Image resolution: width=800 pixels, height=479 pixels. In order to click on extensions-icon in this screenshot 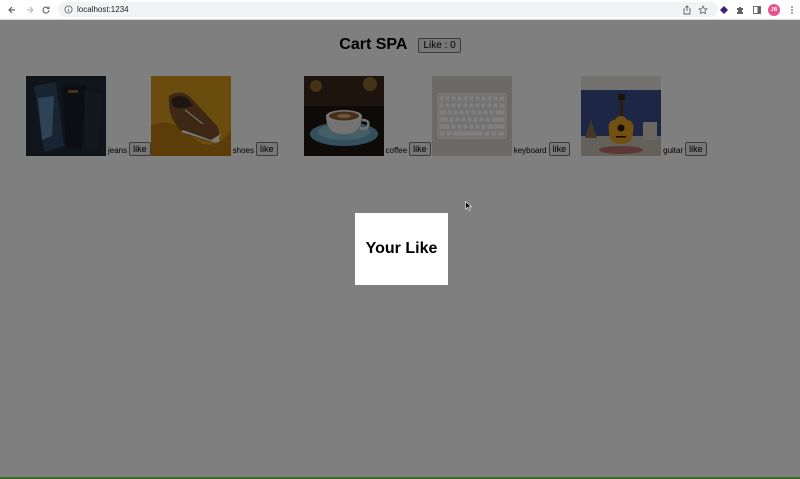, I will do `click(740, 10)`.